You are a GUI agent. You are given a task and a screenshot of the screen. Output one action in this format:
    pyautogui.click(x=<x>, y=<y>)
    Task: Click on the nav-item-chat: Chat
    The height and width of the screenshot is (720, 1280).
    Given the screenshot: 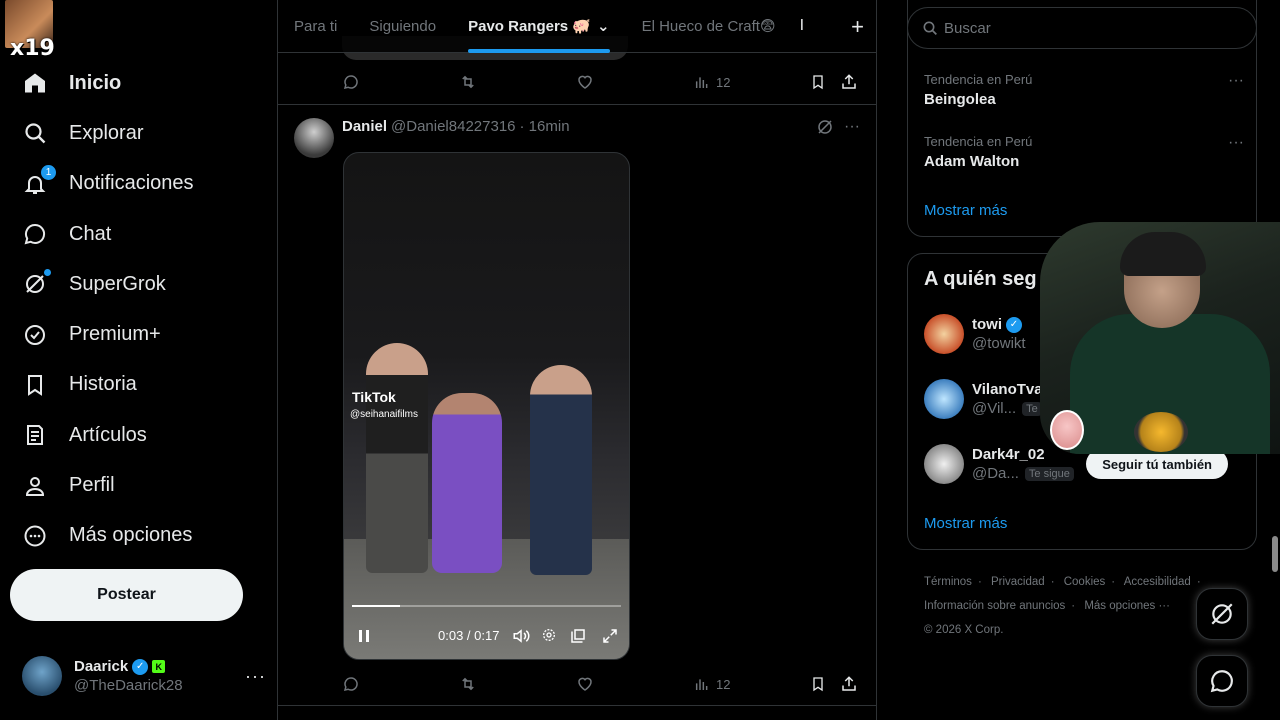 What is the action you would take?
    pyautogui.click(x=102, y=234)
    